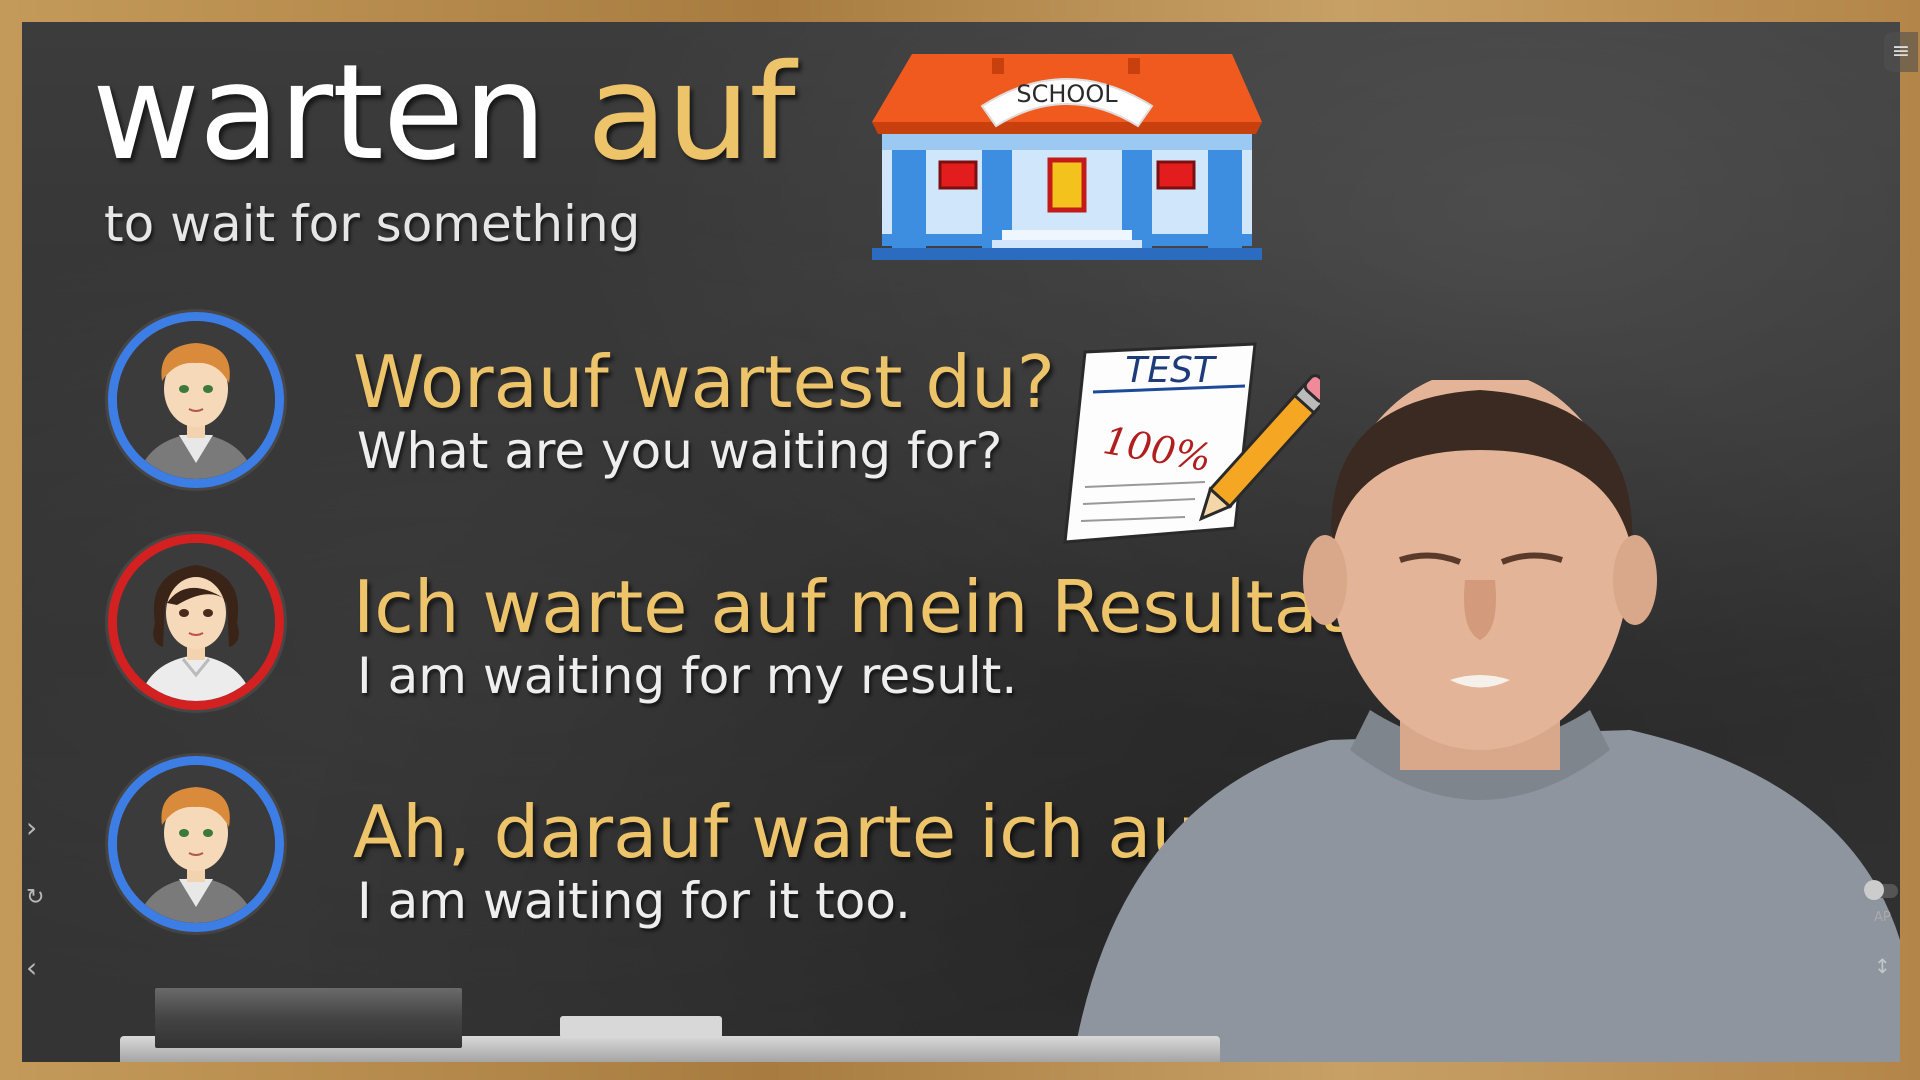 The height and width of the screenshot is (1080, 1920). What do you see at coordinates (1067, 157) in the screenshot?
I see `school-building-illustration: SCHOOL` at bounding box center [1067, 157].